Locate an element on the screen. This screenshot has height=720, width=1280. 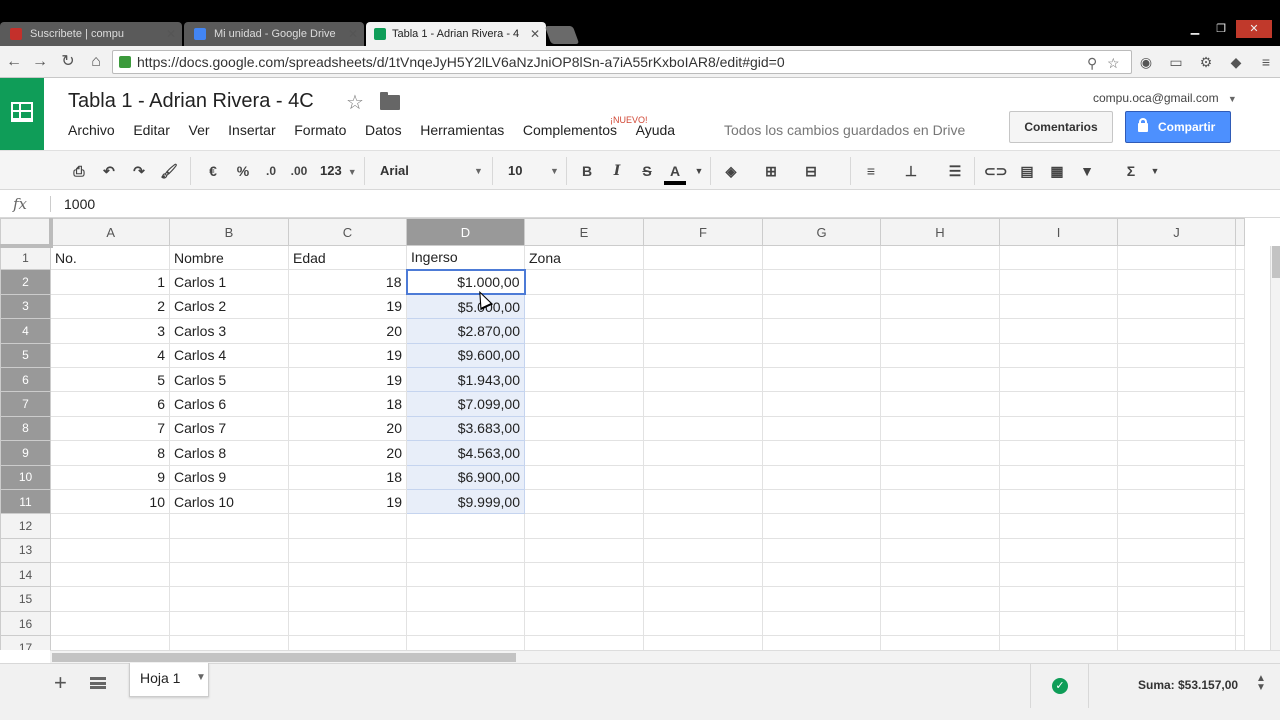
menu-ver: Ver is located at coordinates (199, 130).